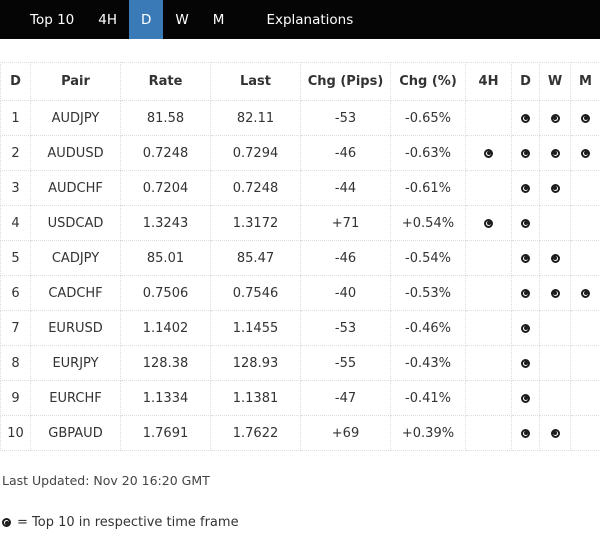 The width and height of the screenshot is (600, 535). Describe the element at coordinates (75, 363) in the screenshot. I see `cell-pair: EURJPY` at that location.